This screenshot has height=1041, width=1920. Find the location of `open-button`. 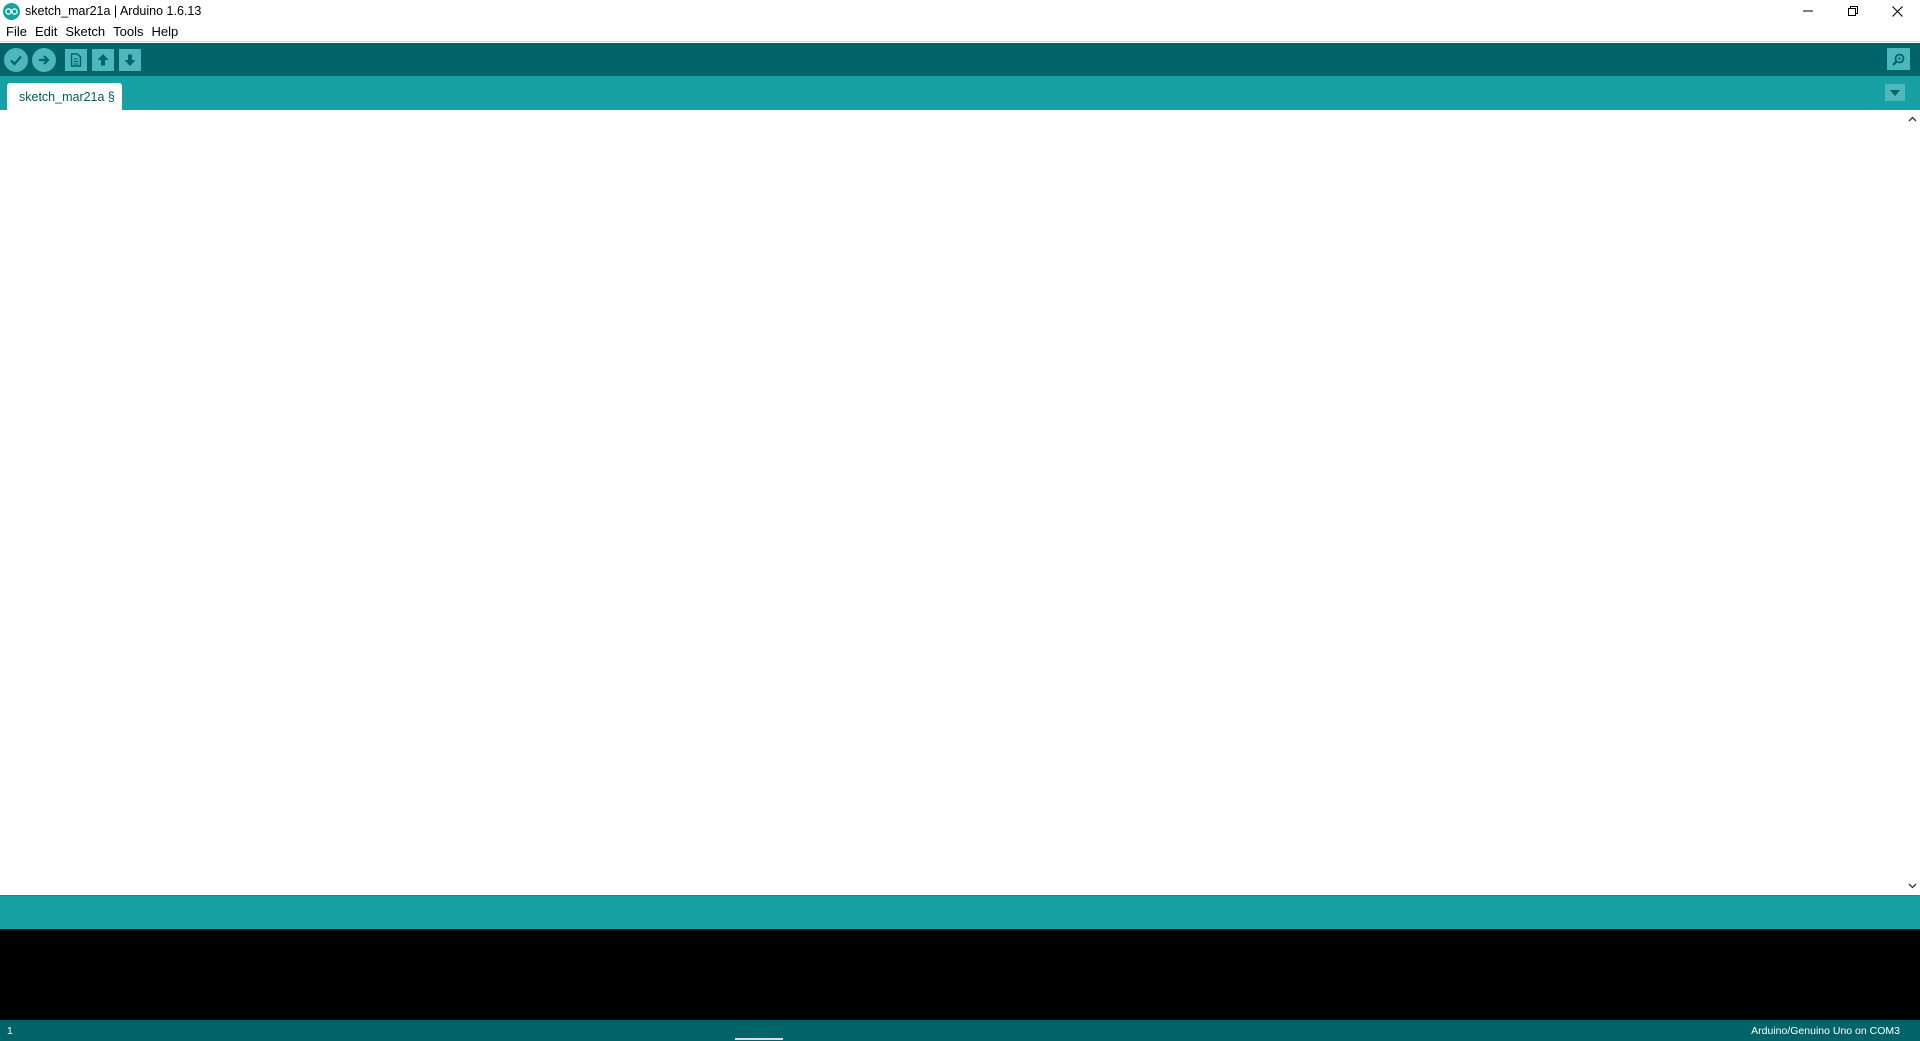

open-button is located at coordinates (103, 59).